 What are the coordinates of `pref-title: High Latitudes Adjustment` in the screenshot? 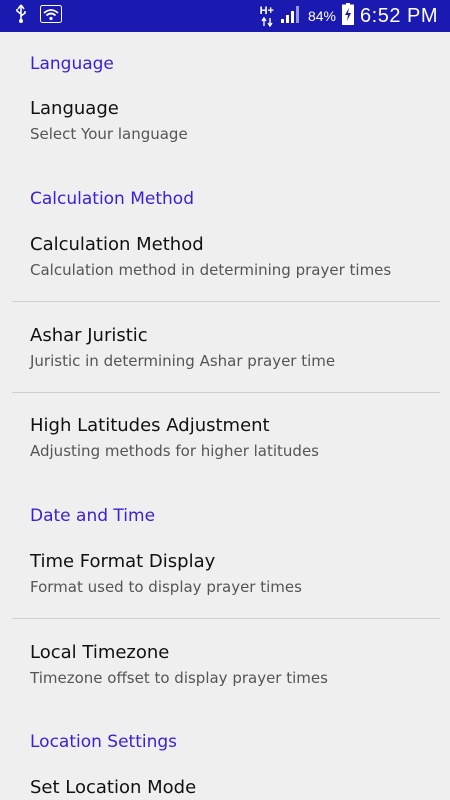 It's located at (150, 425).